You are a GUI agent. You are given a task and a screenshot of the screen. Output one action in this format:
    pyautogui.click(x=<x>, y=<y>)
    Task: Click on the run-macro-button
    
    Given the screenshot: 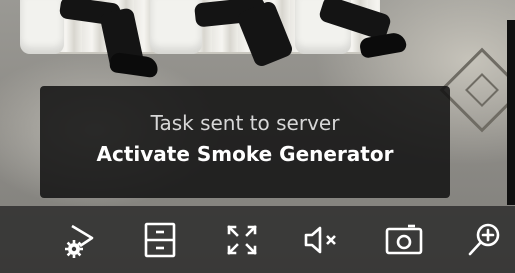 What is the action you would take?
    pyautogui.click(x=82, y=240)
    